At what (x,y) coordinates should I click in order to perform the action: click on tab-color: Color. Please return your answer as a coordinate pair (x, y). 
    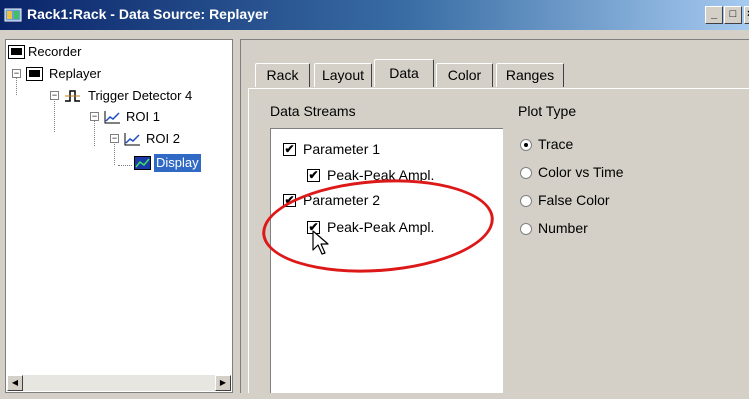
    Looking at the image, I should click on (464, 75).